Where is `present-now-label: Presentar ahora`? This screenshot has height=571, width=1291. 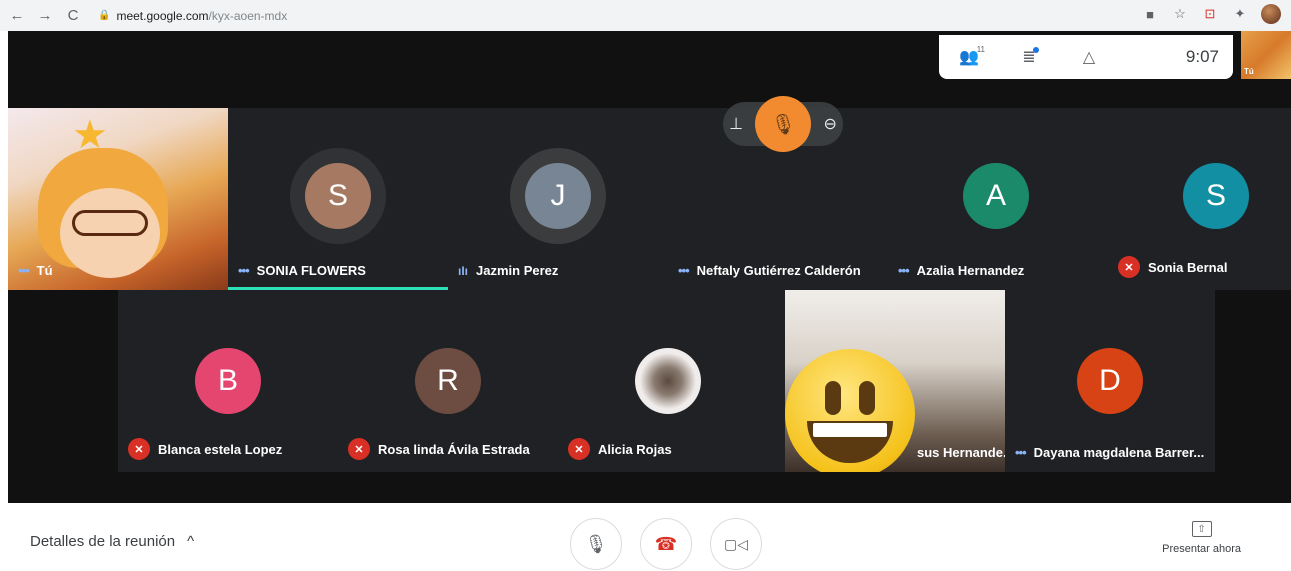
present-now-label: Presentar ahora is located at coordinates (1201, 549).